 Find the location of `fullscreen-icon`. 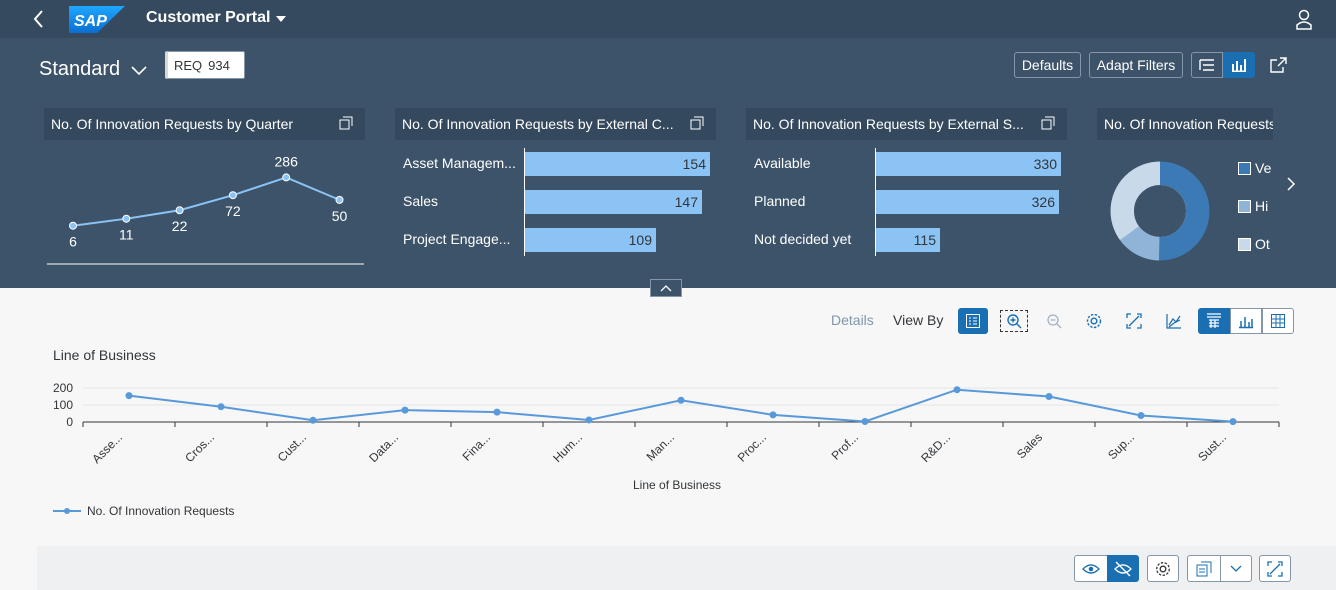

fullscreen-icon is located at coordinates (1134, 321).